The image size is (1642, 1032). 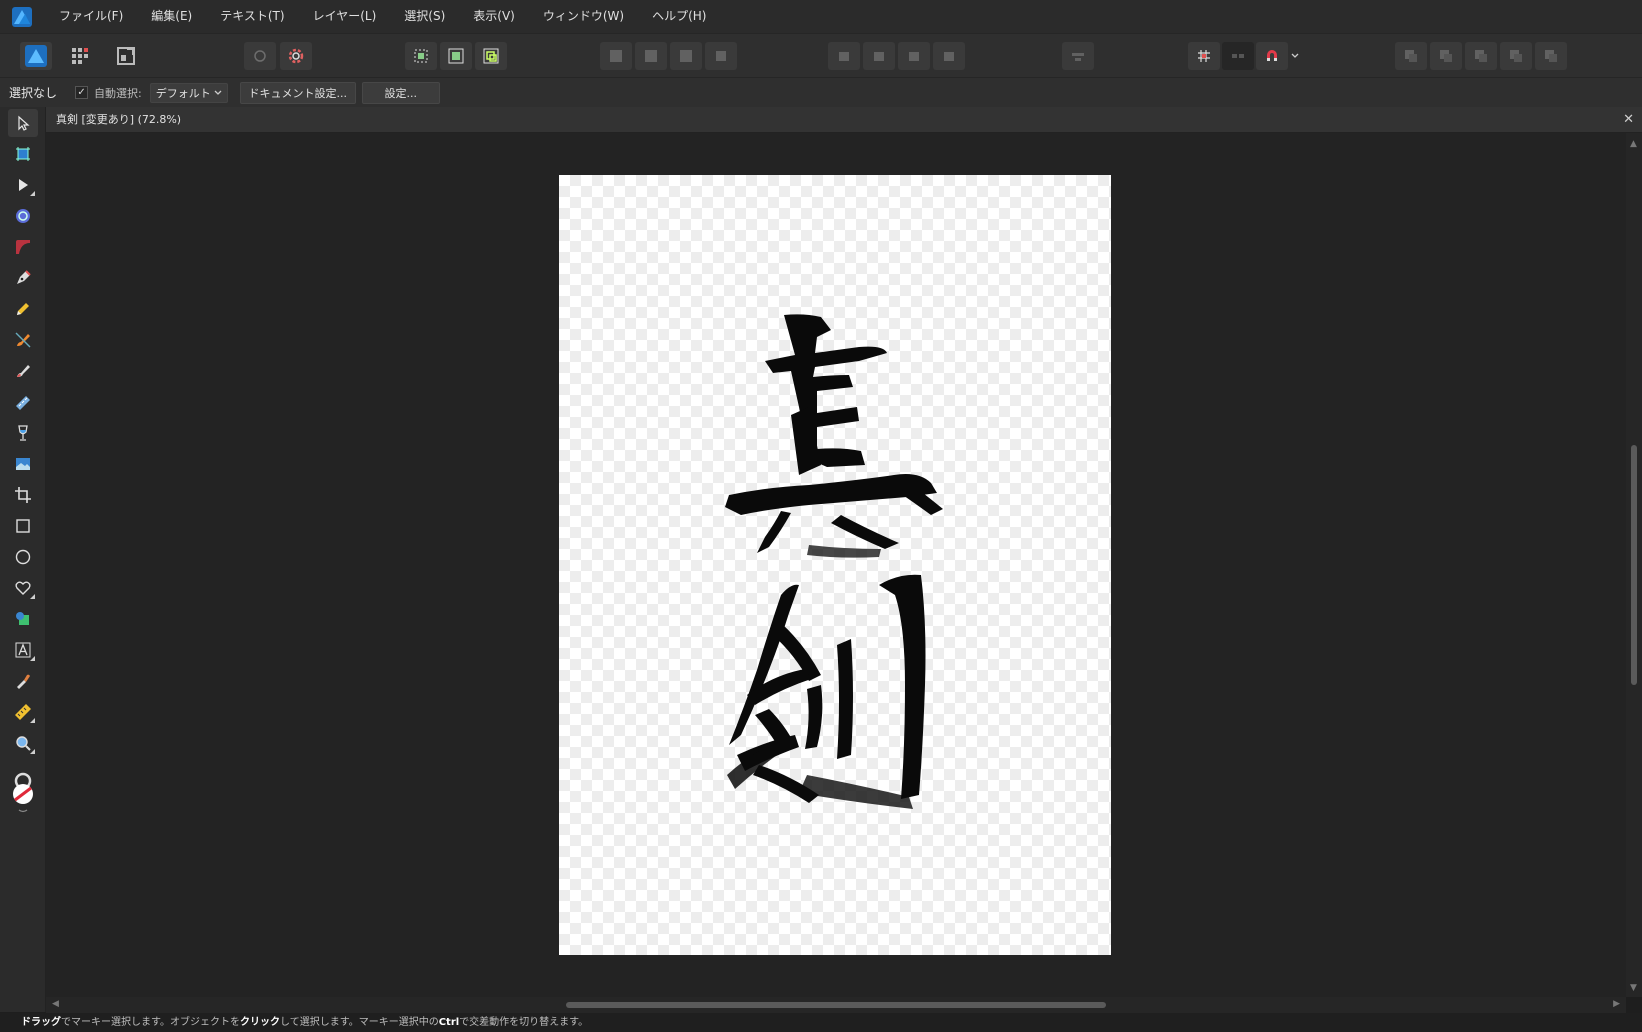 I want to click on select-intersect-icon, so click(x=491, y=56).